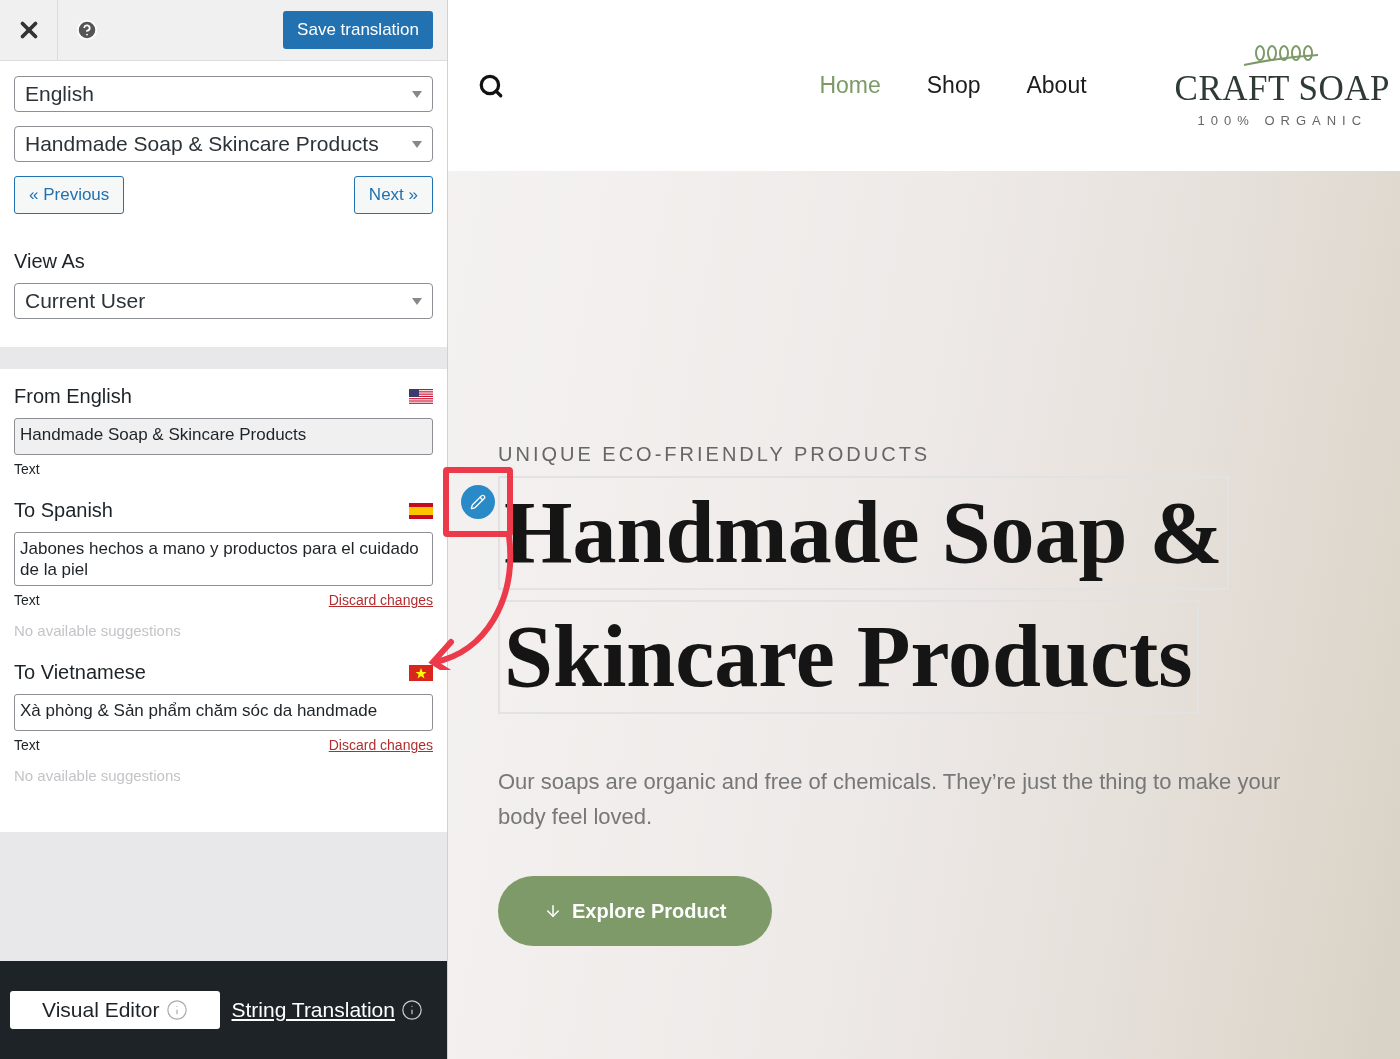 Image resolution: width=1400 pixels, height=1059 pixels. What do you see at coordinates (393, 195) in the screenshot?
I see `next-button: Next »` at bounding box center [393, 195].